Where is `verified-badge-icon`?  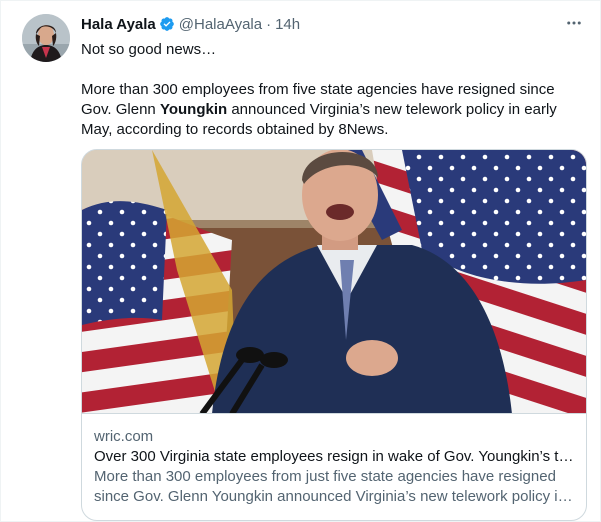 verified-badge-icon is located at coordinates (166, 24).